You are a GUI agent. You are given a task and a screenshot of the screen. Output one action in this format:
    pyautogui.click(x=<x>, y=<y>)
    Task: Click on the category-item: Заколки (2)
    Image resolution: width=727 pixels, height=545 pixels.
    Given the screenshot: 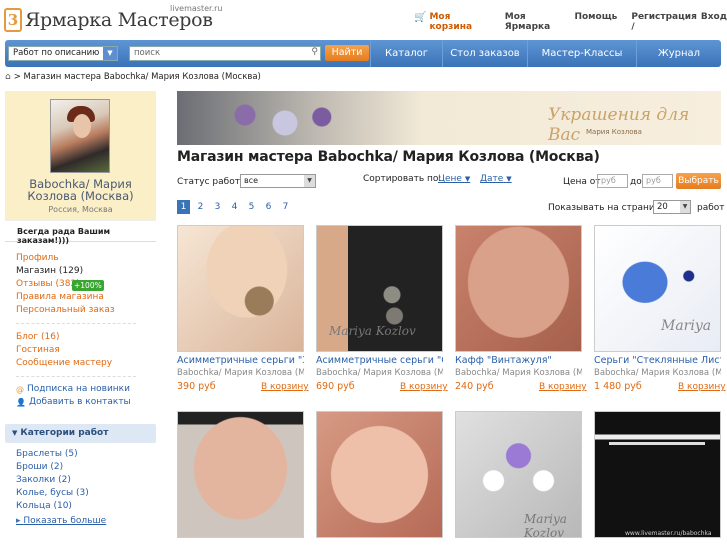 What is the action you would take?
    pyautogui.click(x=43, y=480)
    